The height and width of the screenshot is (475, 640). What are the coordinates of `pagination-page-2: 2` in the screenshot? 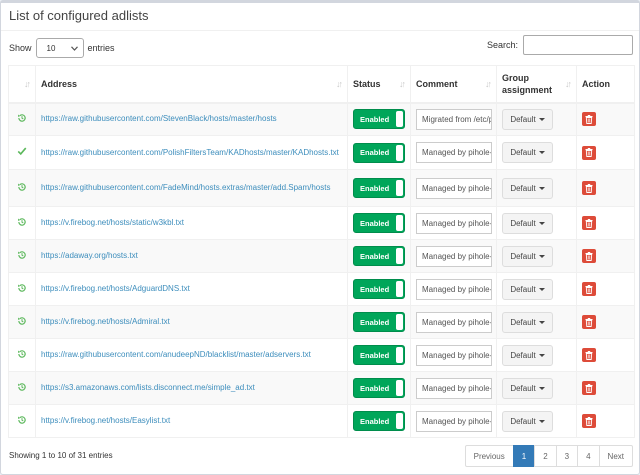 It's located at (545, 456).